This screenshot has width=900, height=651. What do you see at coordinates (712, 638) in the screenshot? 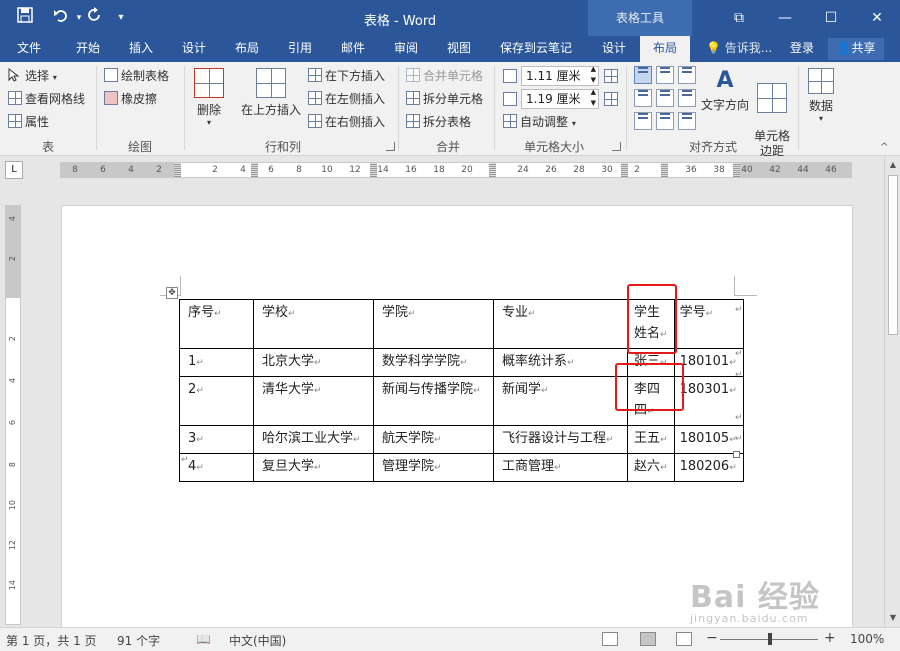
I see `zoom-out-button: −` at bounding box center [712, 638].